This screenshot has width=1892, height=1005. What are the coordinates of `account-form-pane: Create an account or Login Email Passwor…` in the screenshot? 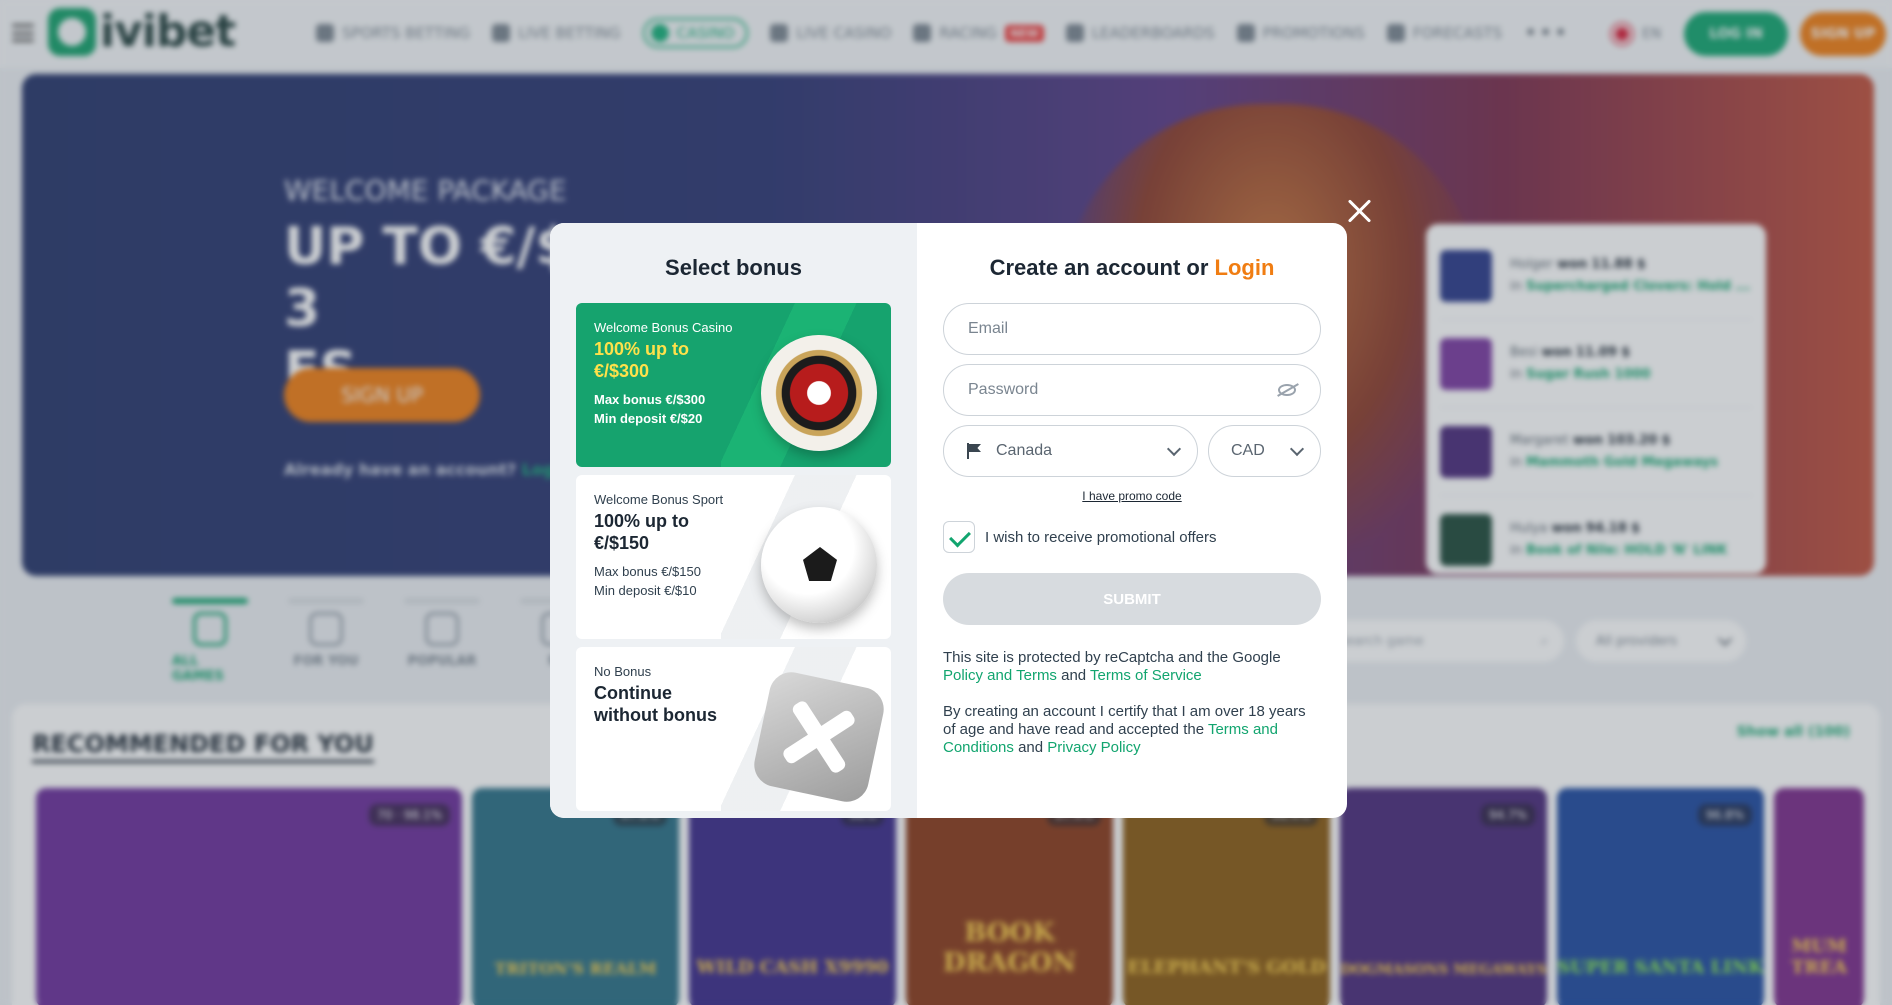 It's located at (1132, 520).